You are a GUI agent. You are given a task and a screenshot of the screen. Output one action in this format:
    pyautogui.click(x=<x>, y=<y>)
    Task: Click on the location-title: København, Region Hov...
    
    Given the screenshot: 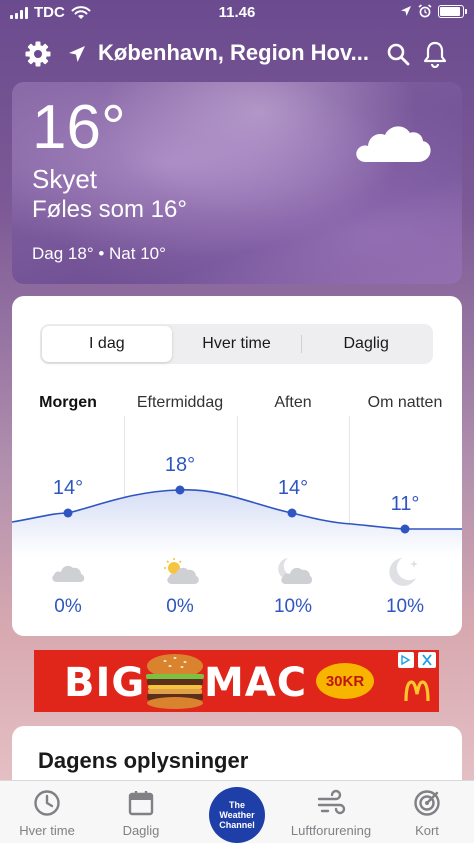 What is the action you would take?
    pyautogui.click(x=239, y=53)
    